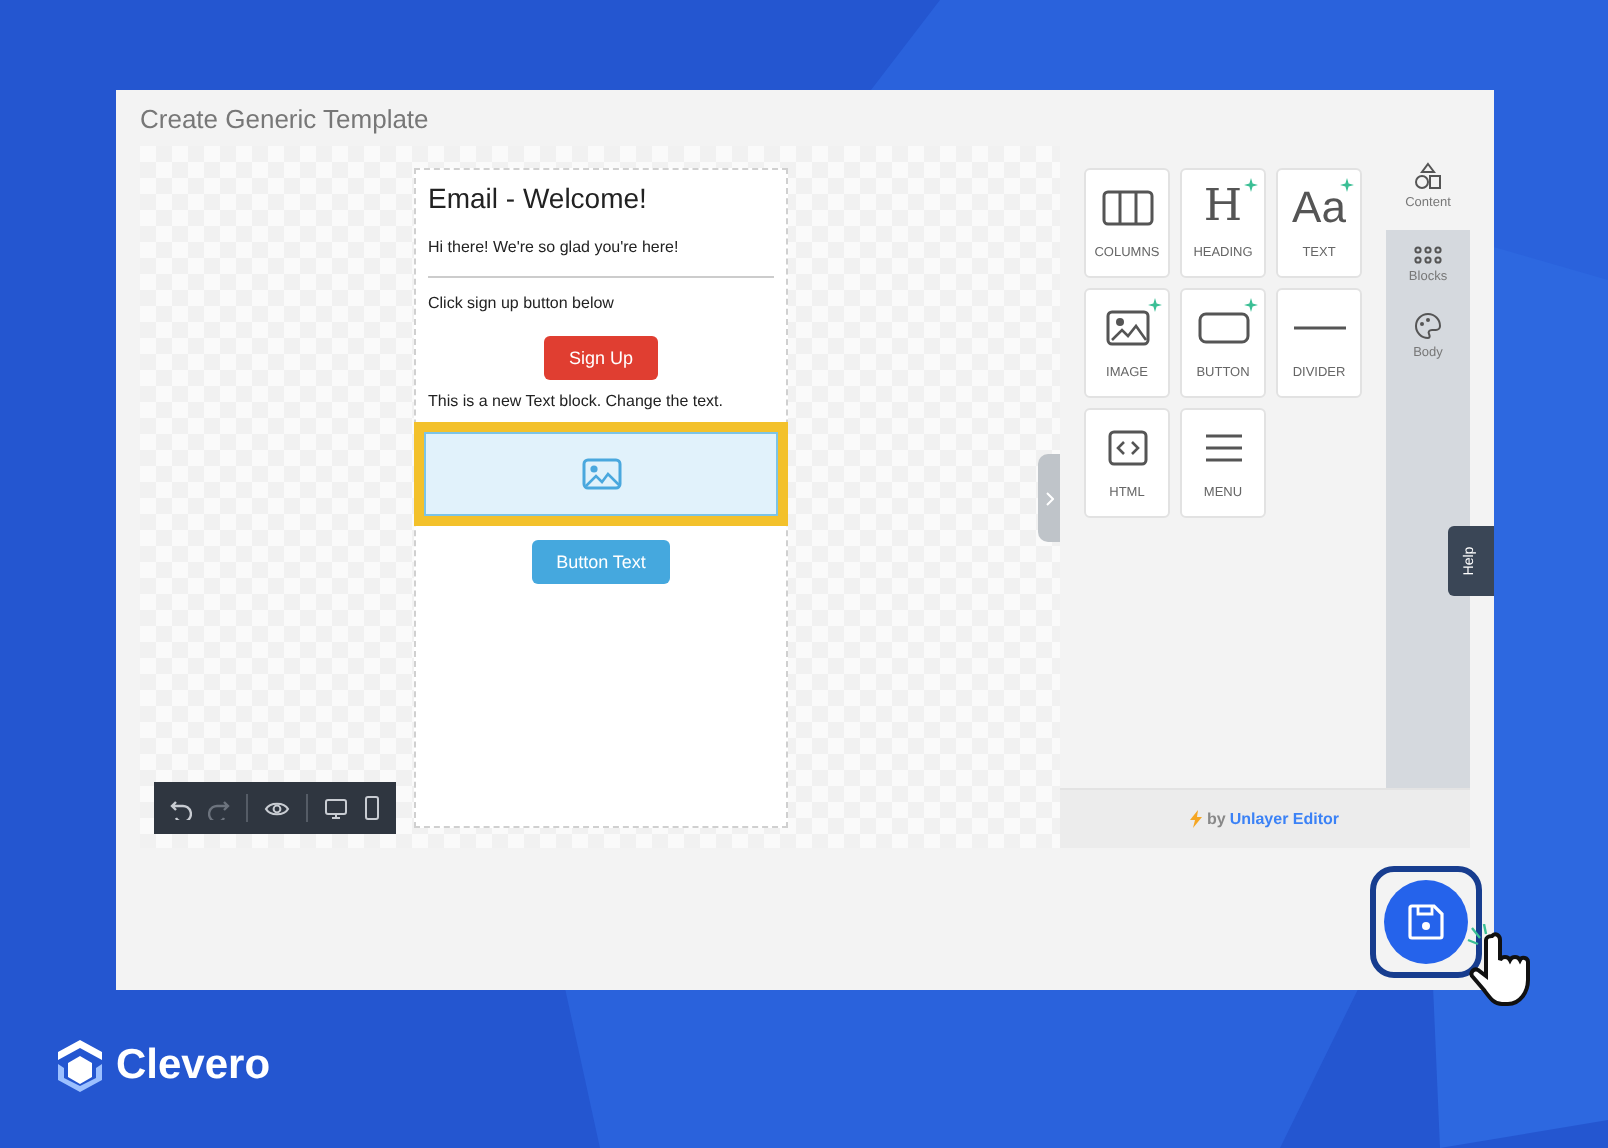 This screenshot has width=1608, height=1148. What do you see at coordinates (1428, 176) in the screenshot?
I see `shapes-icon` at bounding box center [1428, 176].